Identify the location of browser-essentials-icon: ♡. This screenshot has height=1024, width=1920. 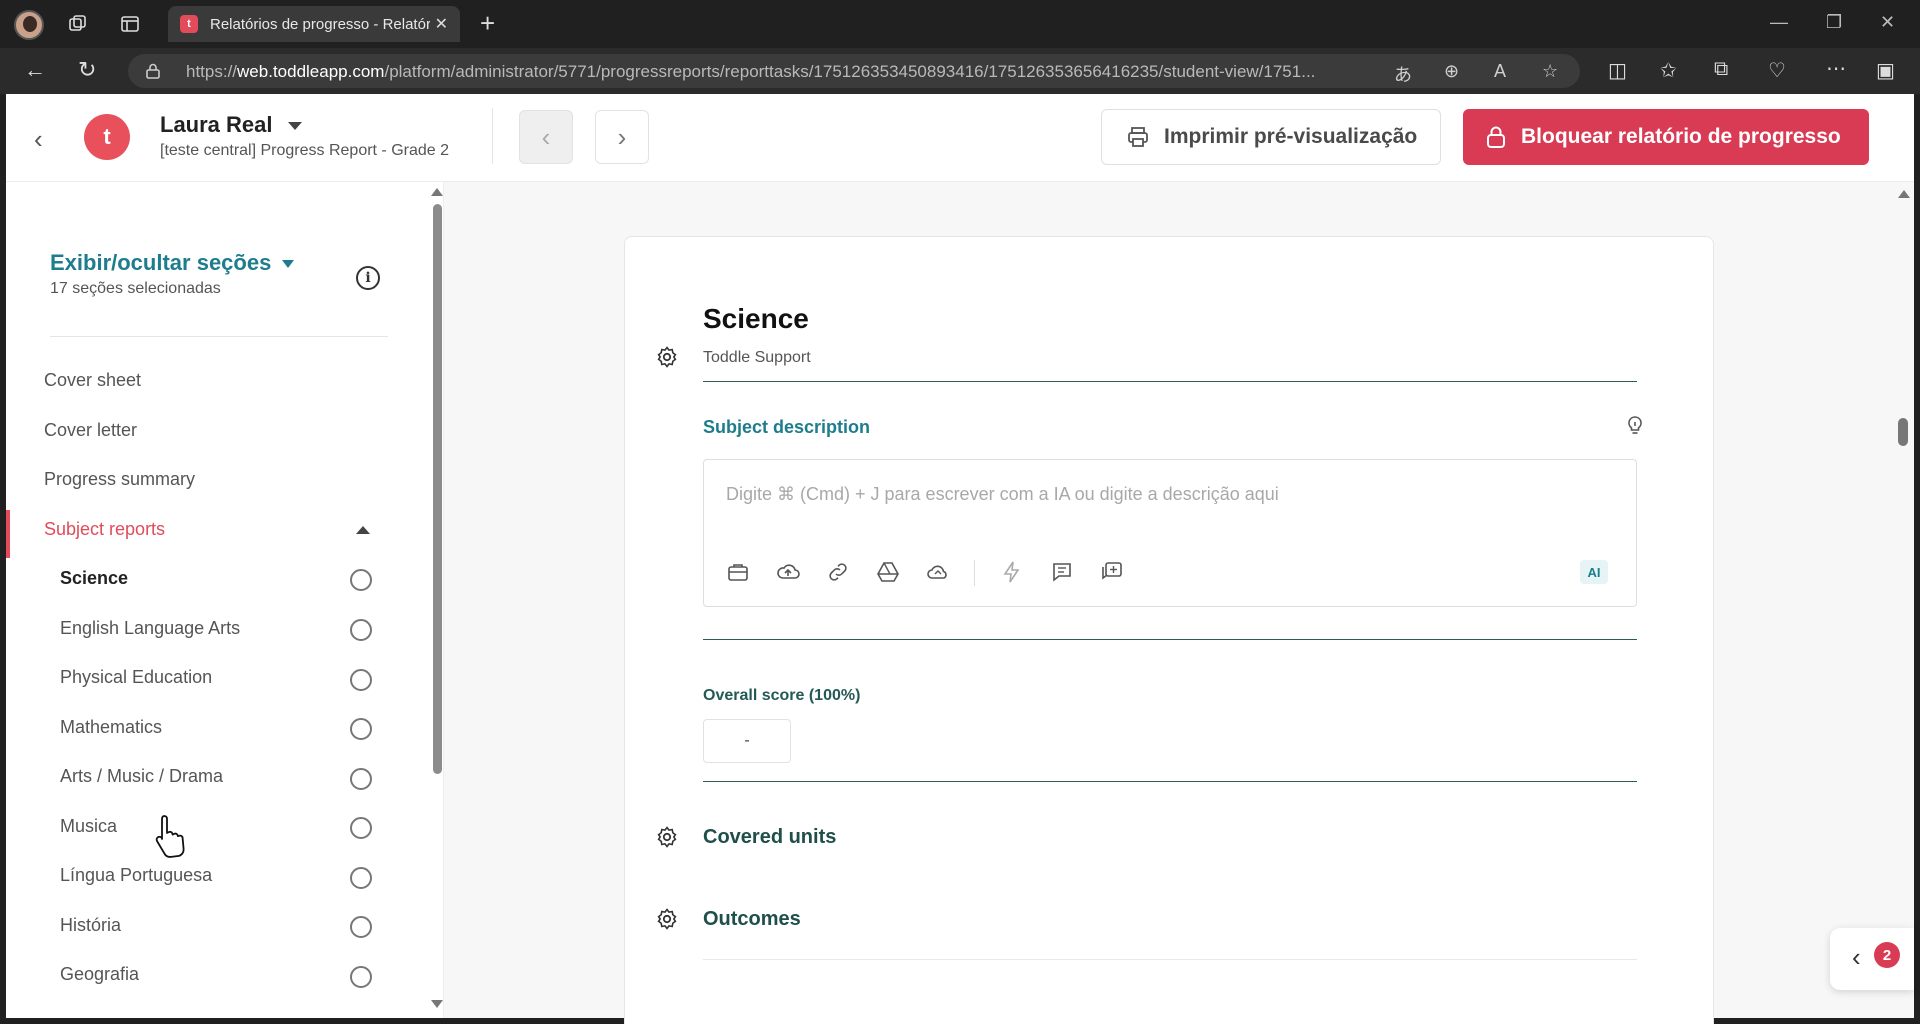
(1777, 70).